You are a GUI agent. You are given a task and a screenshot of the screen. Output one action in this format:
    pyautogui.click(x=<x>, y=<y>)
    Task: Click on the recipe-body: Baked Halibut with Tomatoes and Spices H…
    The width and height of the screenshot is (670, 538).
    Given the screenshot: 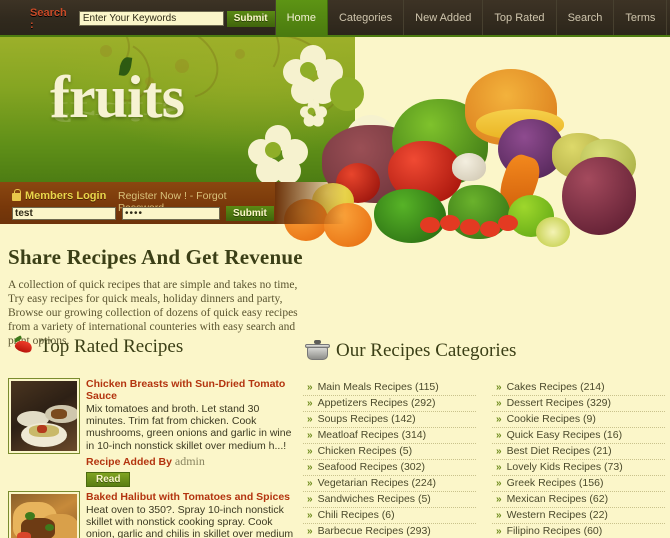 What is the action you would take?
    pyautogui.click(x=193, y=514)
    